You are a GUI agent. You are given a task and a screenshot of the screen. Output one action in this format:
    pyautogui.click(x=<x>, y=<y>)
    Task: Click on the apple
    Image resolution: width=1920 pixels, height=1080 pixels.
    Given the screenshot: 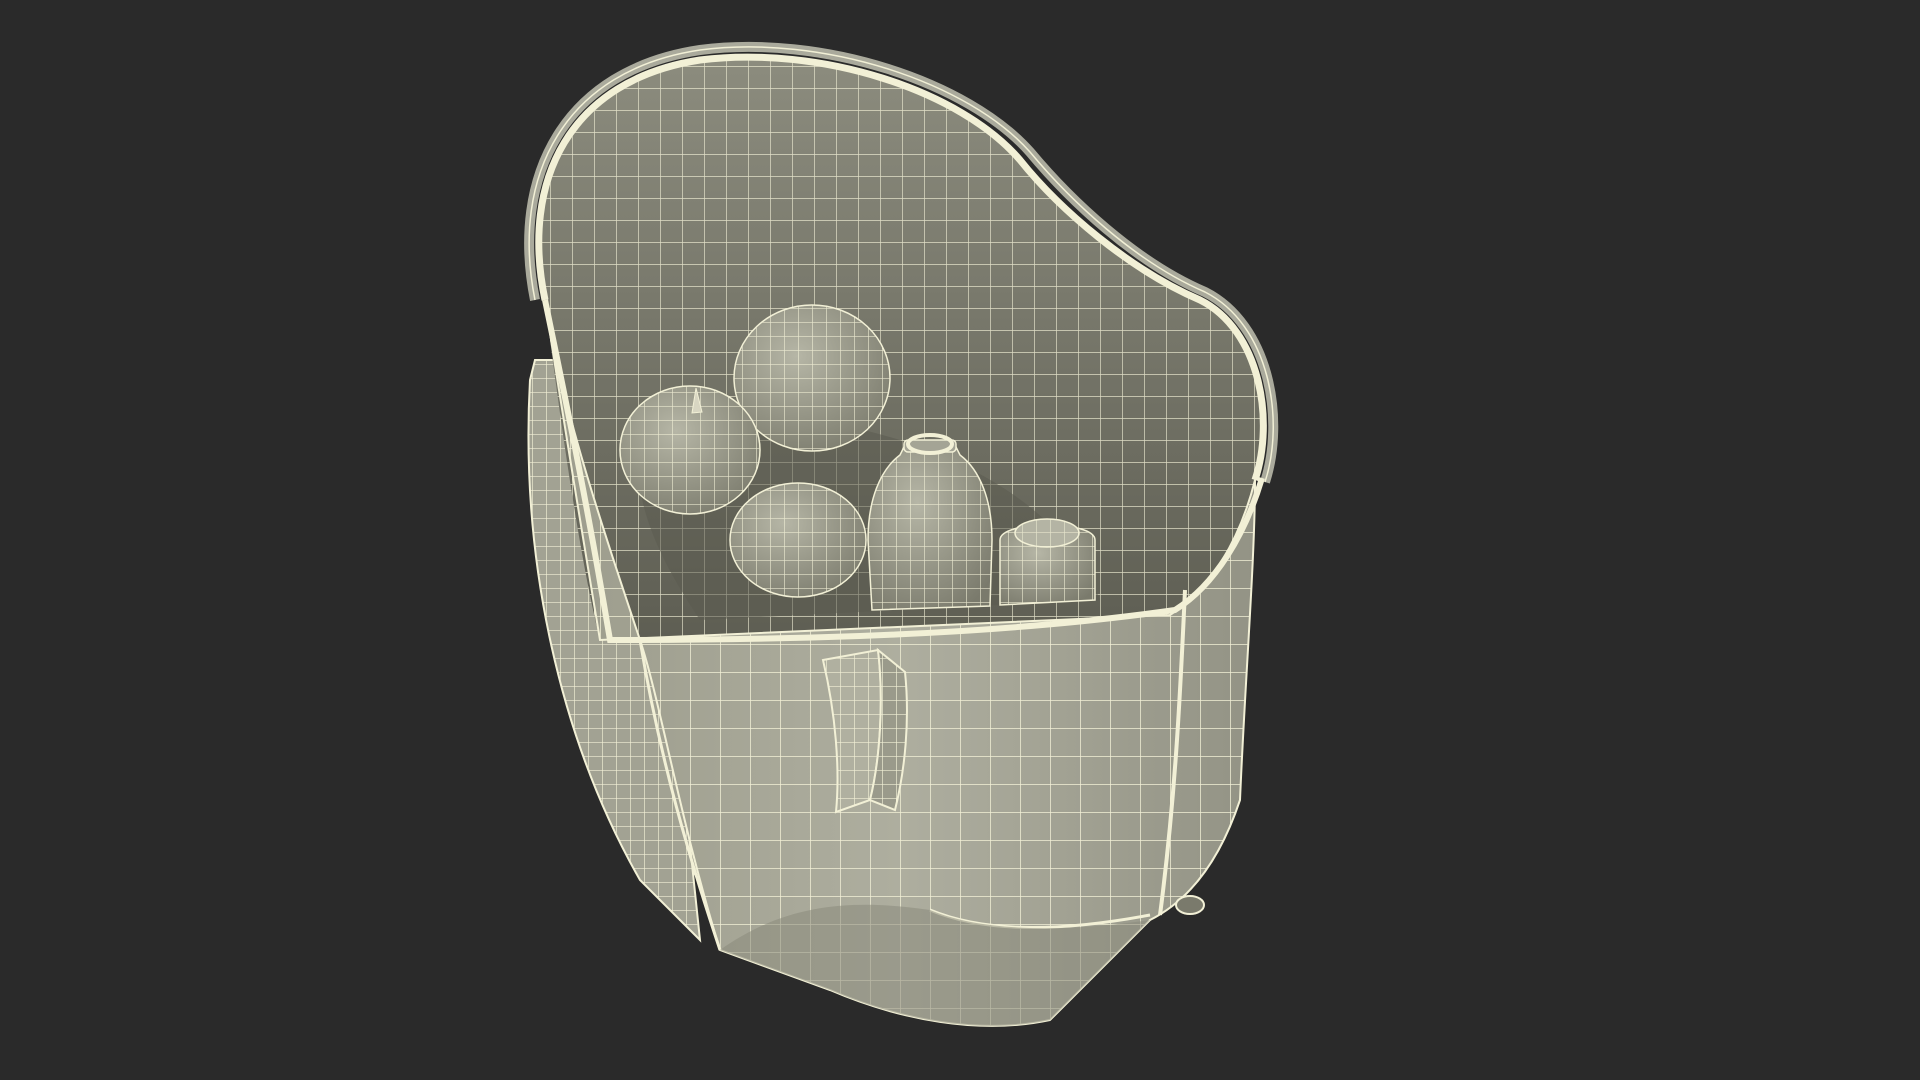 What is the action you would take?
    pyautogui.click(x=690, y=450)
    